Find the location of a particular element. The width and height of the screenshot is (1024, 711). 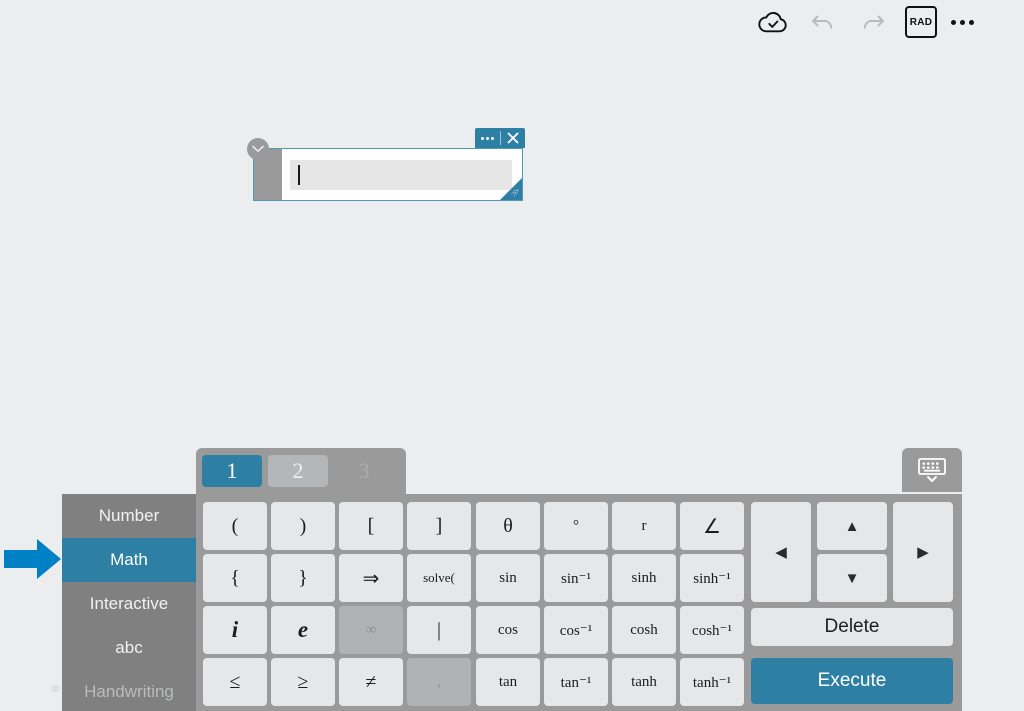

key-label: solve( is located at coordinates (439, 577).